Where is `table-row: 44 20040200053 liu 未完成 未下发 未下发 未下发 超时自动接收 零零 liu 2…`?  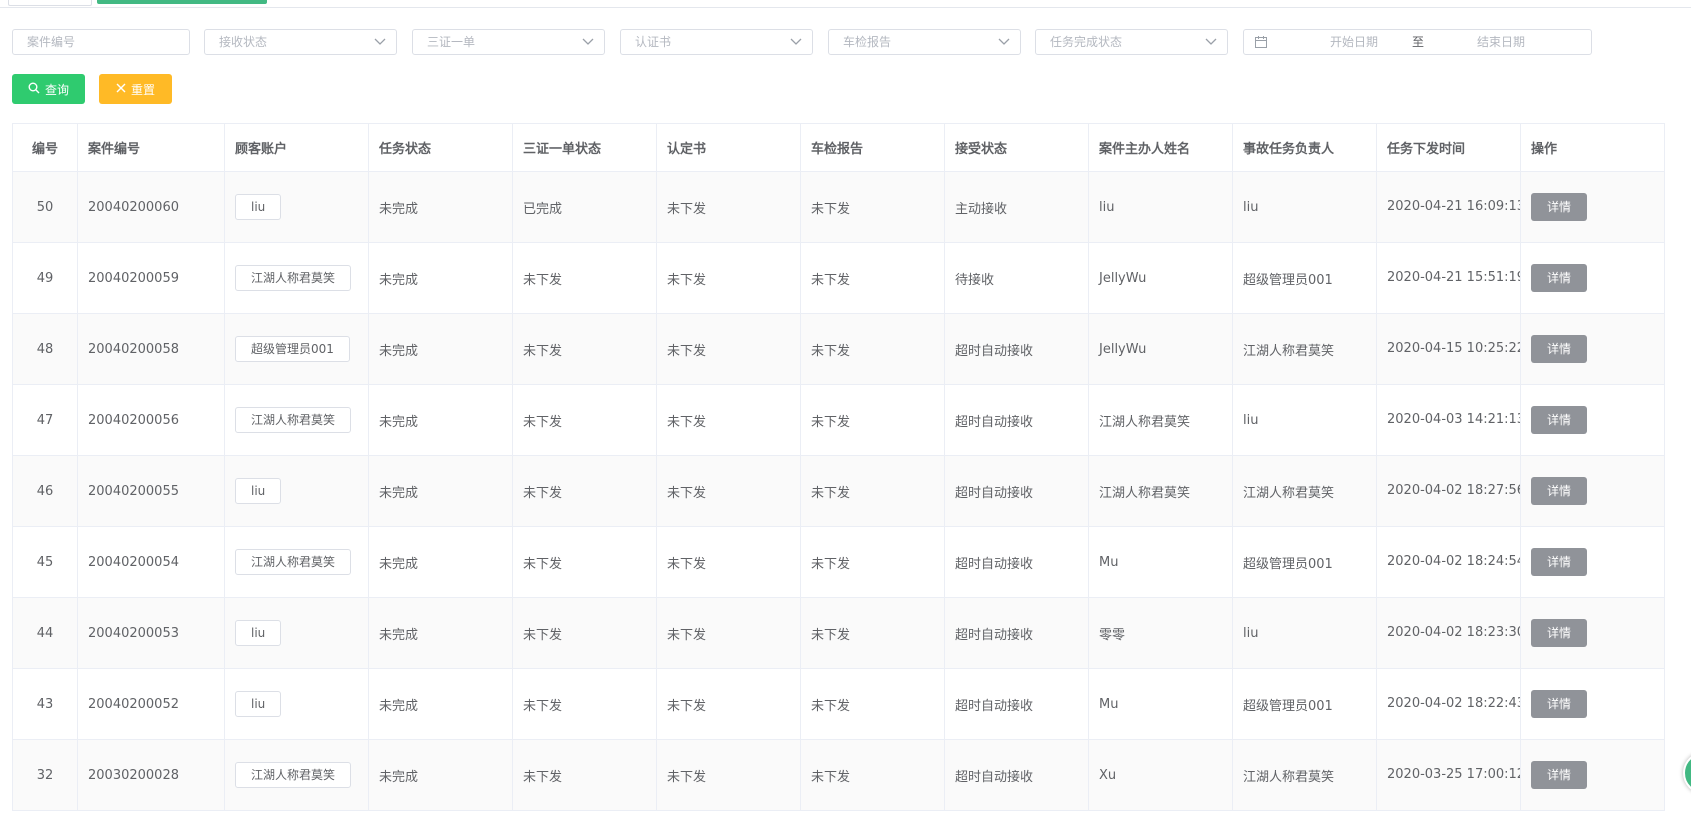 table-row: 44 20040200053 liu 未完成 未下发 未下发 未下发 超时自动接收 零零 liu 2… is located at coordinates (838, 633).